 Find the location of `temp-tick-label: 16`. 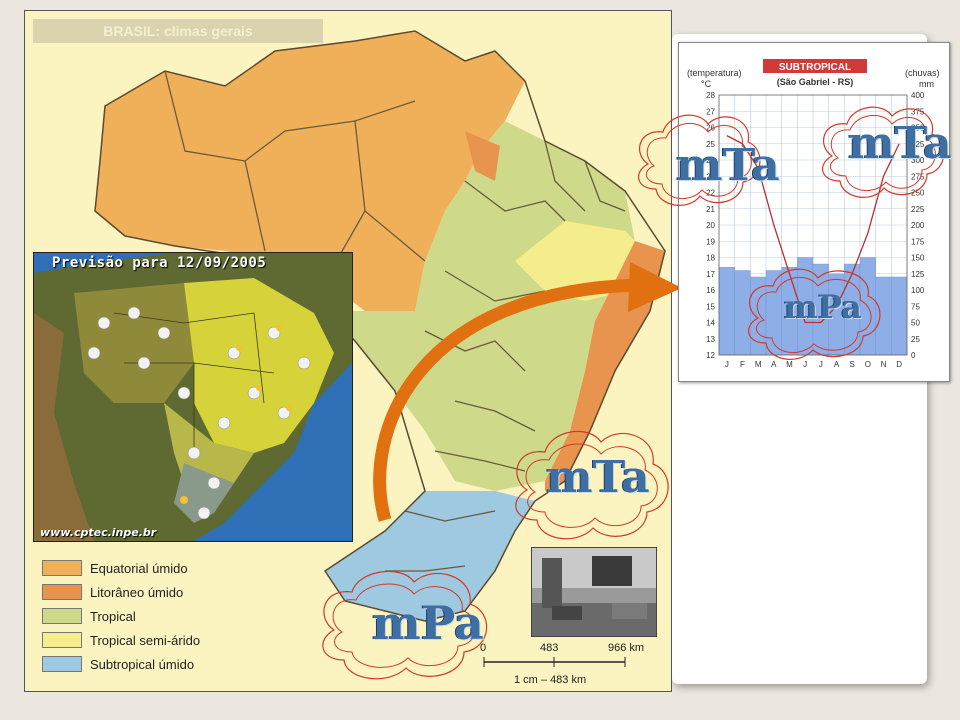

temp-tick-label: 16 is located at coordinates (710, 290).